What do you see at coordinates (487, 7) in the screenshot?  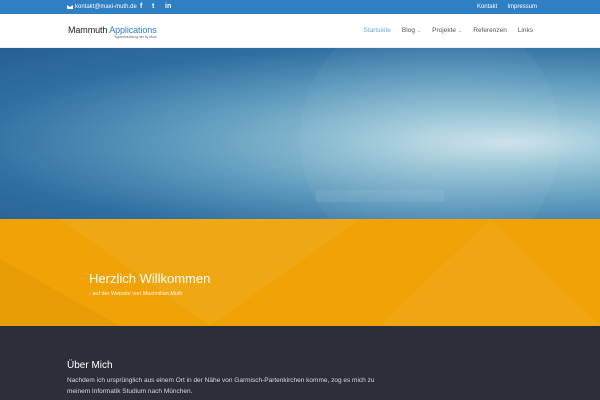 I see `kontakt-link: Kontakt` at bounding box center [487, 7].